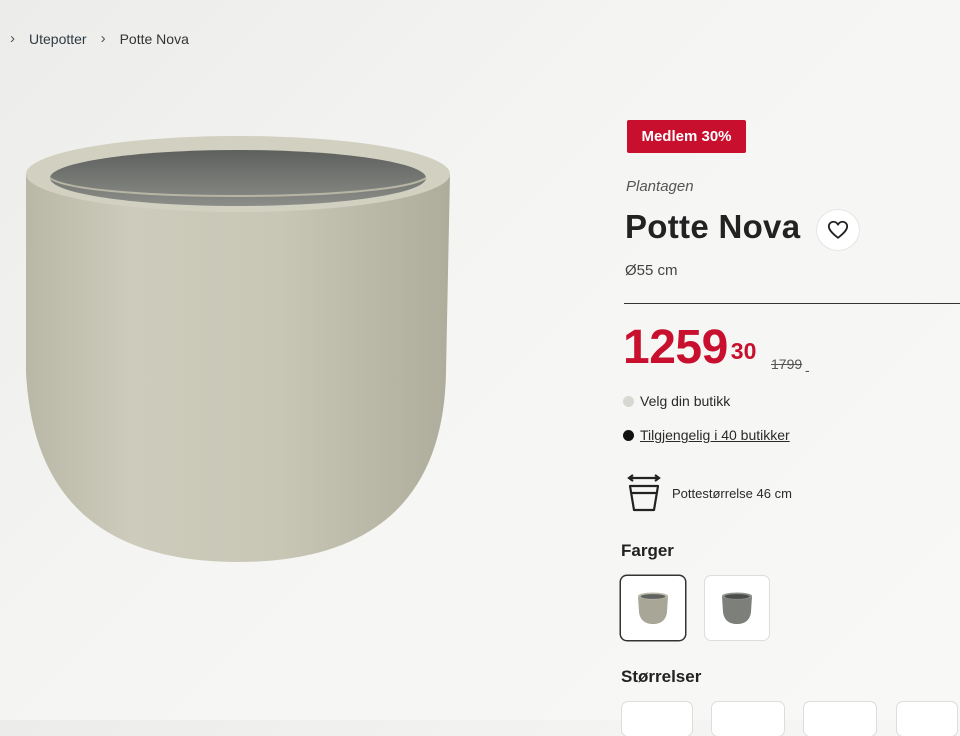  Describe the element at coordinates (58, 39) in the screenshot. I see `breadcrumb-link-utepotter: Utepotter` at that location.